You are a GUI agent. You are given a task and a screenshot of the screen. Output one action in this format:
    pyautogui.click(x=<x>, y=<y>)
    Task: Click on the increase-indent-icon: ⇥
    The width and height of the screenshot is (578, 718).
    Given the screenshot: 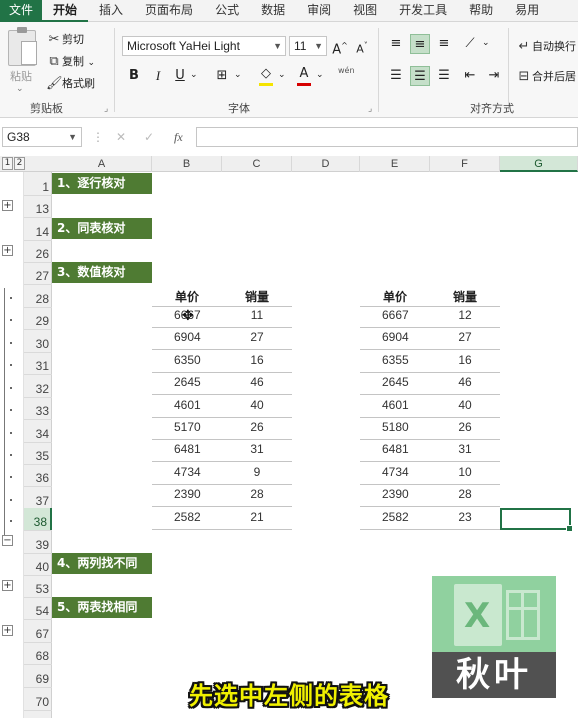 What is the action you would take?
    pyautogui.click(x=494, y=76)
    